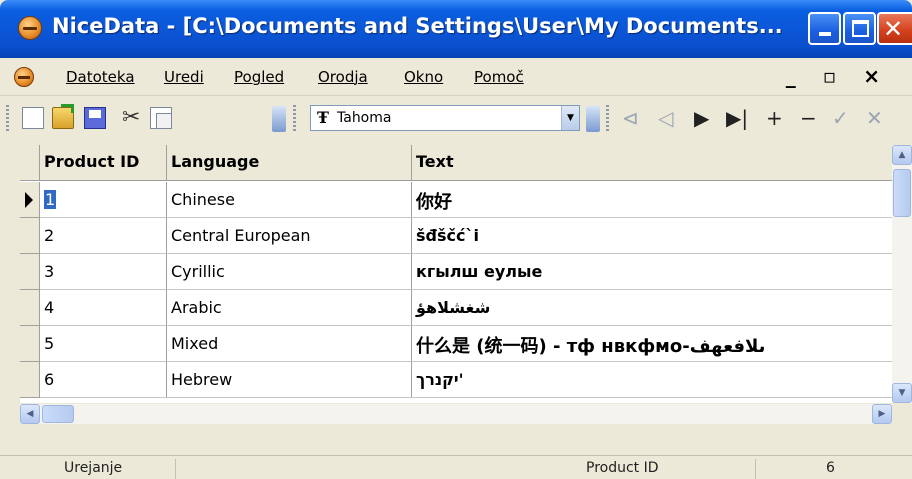 This screenshot has height=479, width=912. I want to click on font-icon: Ŧ, so click(323, 117).